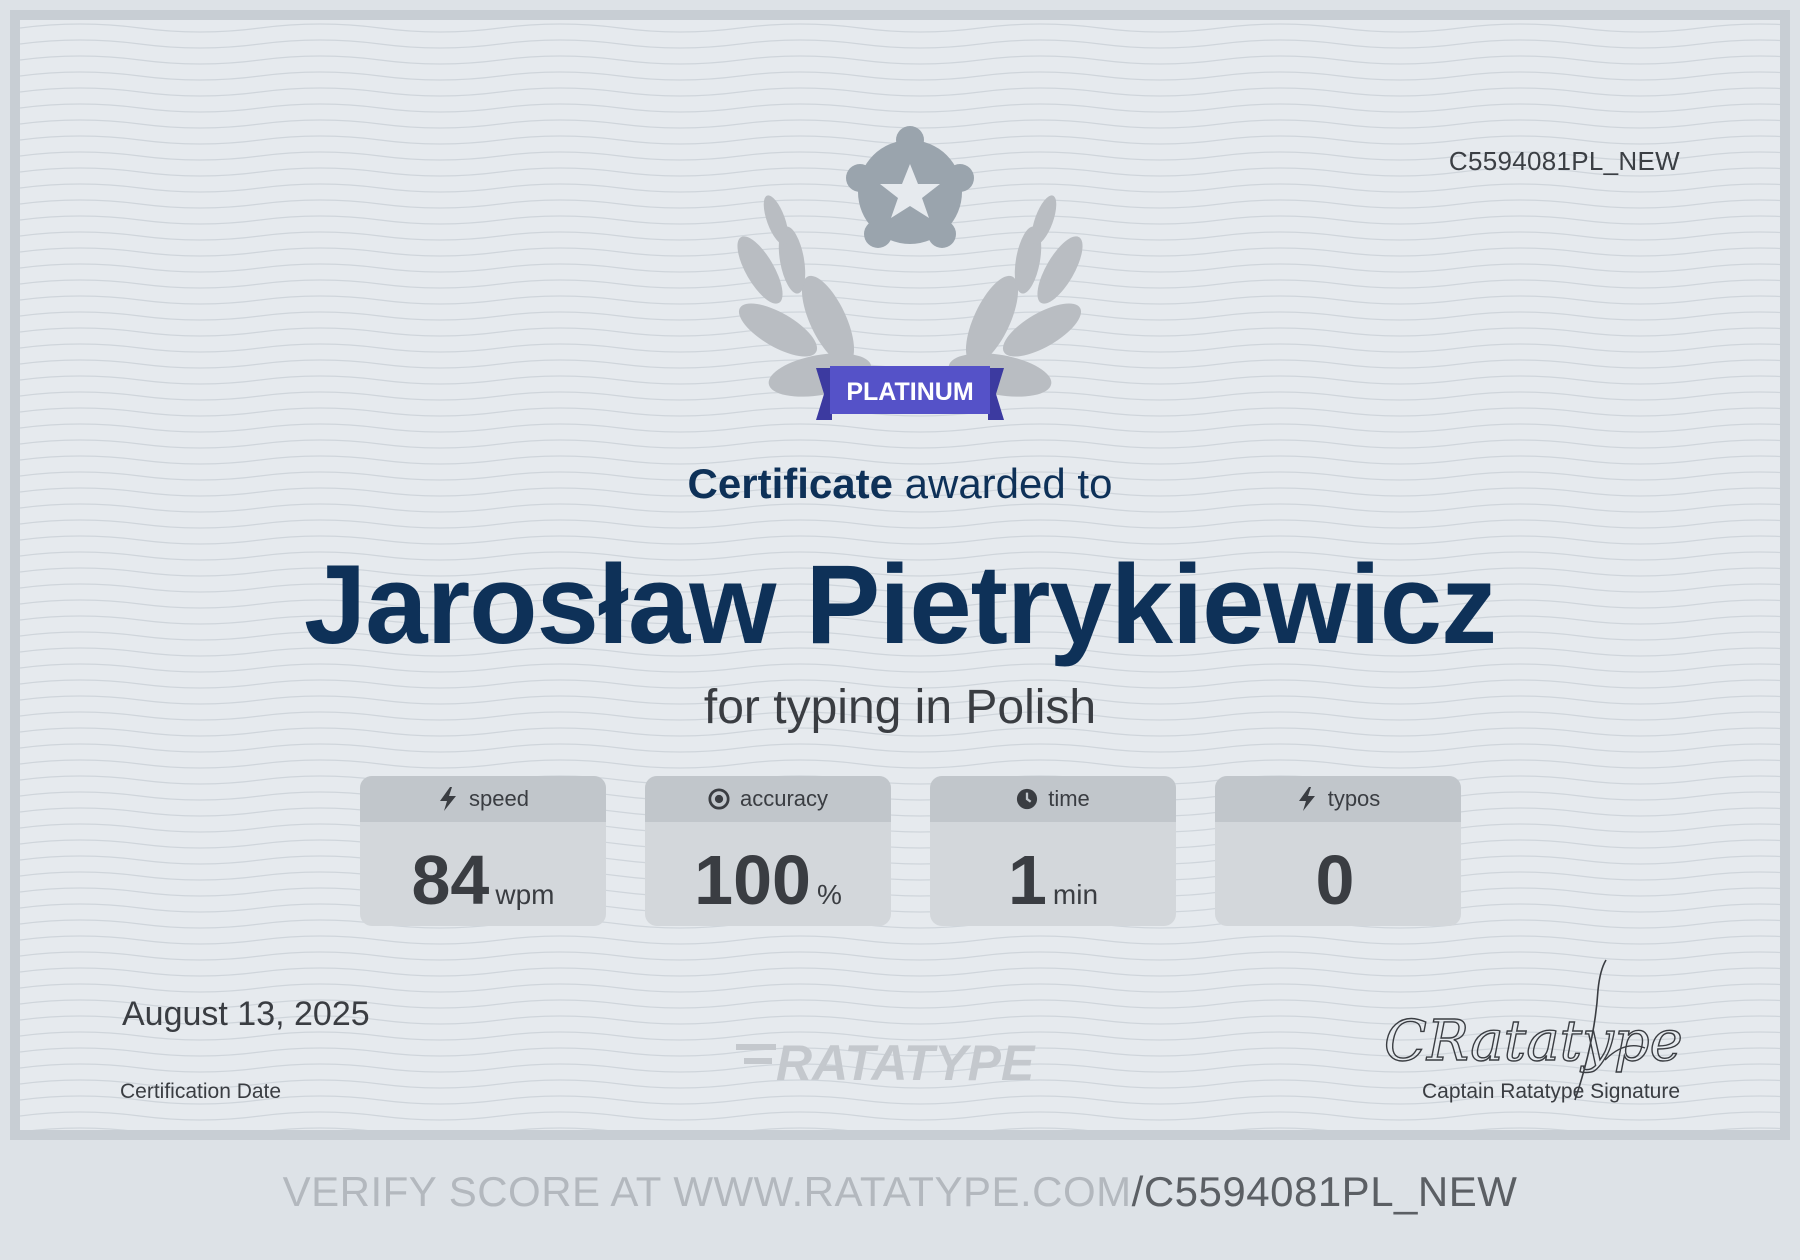 Image resolution: width=1800 pixels, height=1260 pixels. Describe the element at coordinates (246, 1014) in the screenshot. I see `certification-date: August 13, 2025` at that location.